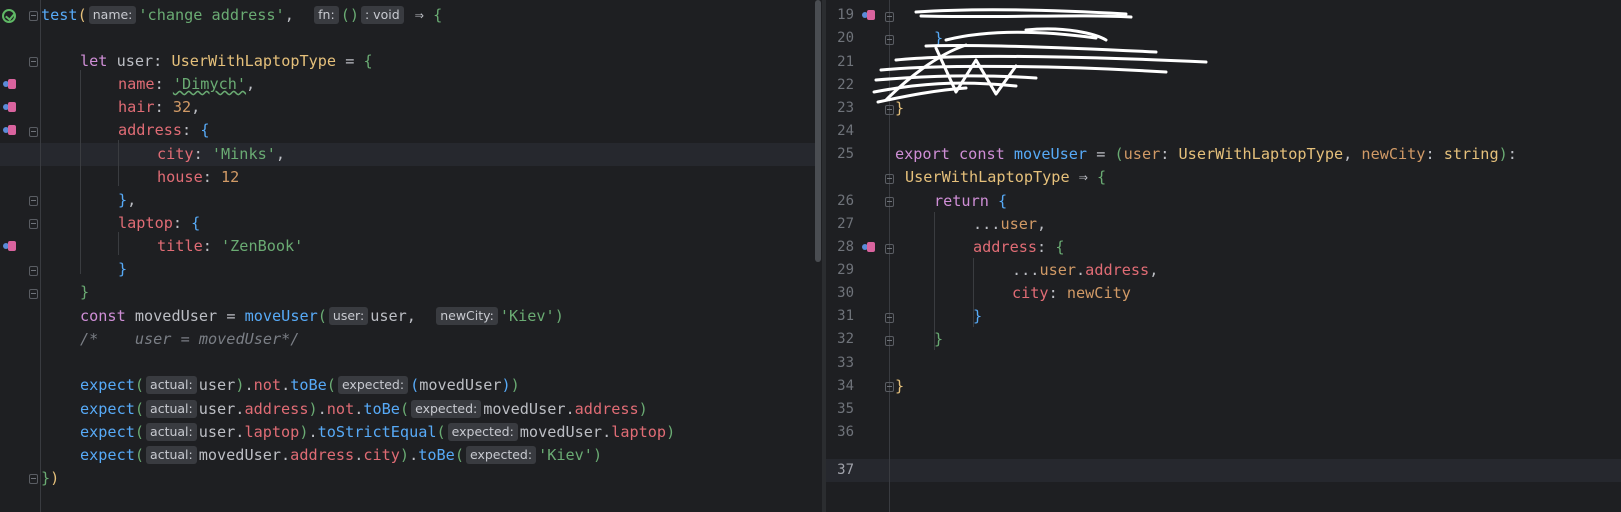 This screenshot has height=512, width=1621. I want to click on line-number: 24, so click(845, 131).